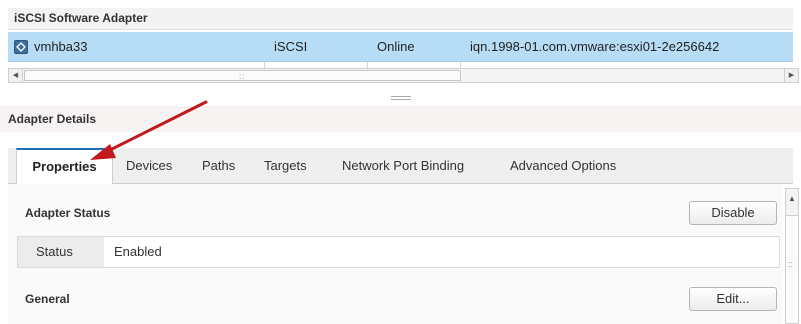  What do you see at coordinates (401, 98) in the screenshot?
I see `splitter-icon` at bounding box center [401, 98].